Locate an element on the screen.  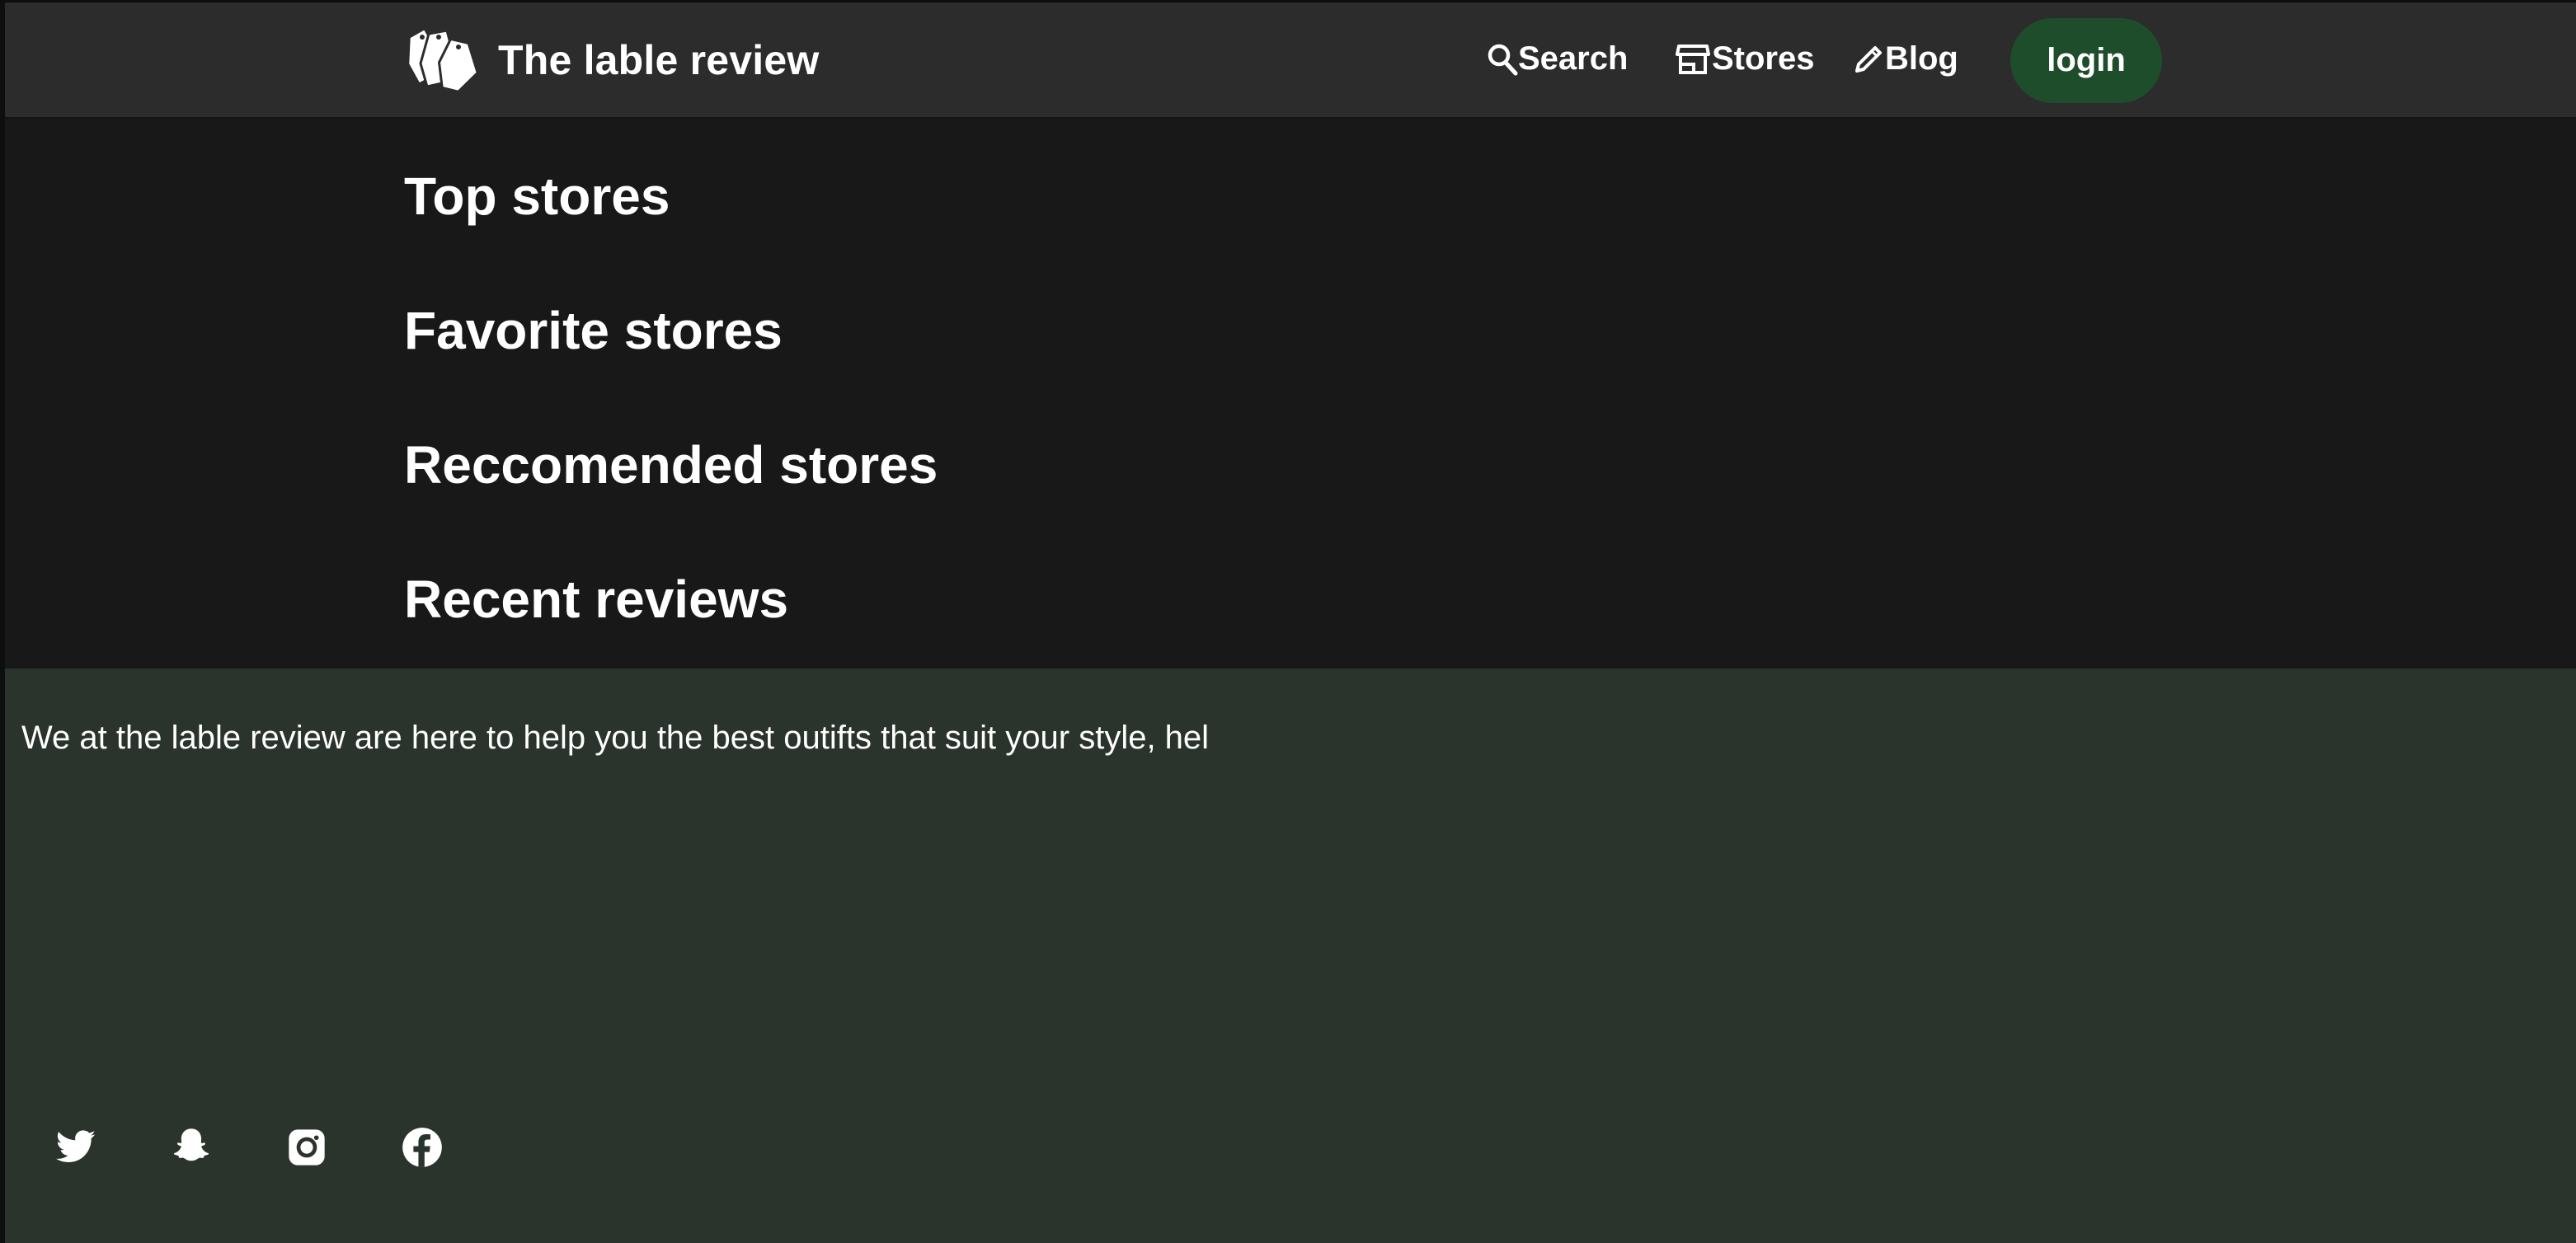
nav-blog-label: Blog is located at coordinates (1921, 59).